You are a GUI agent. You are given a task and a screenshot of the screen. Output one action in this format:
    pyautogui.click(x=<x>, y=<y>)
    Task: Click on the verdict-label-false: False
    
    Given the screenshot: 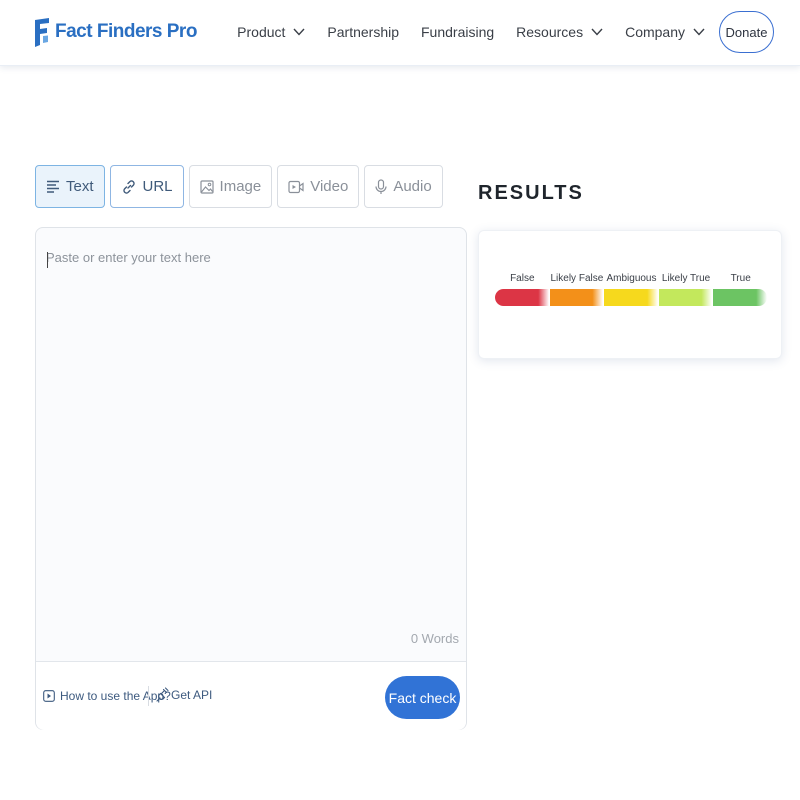 What is the action you would take?
    pyautogui.click(x=522, y=278)
    